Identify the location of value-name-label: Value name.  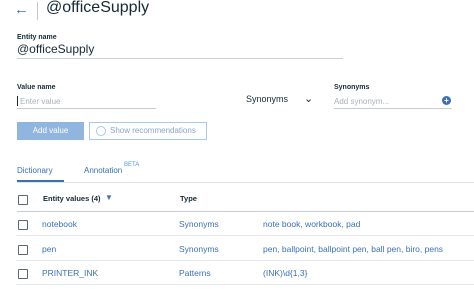
(36, 87).